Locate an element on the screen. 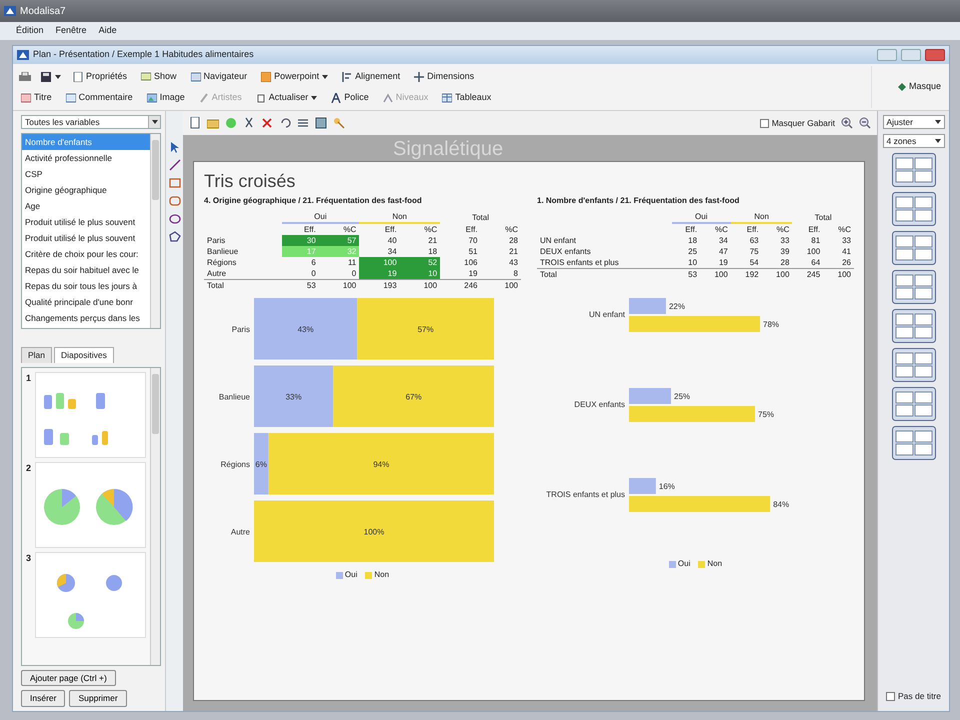 The width and height of the screenshot is (960, 720). value-label: 25% is located at coordinates (682, 396).